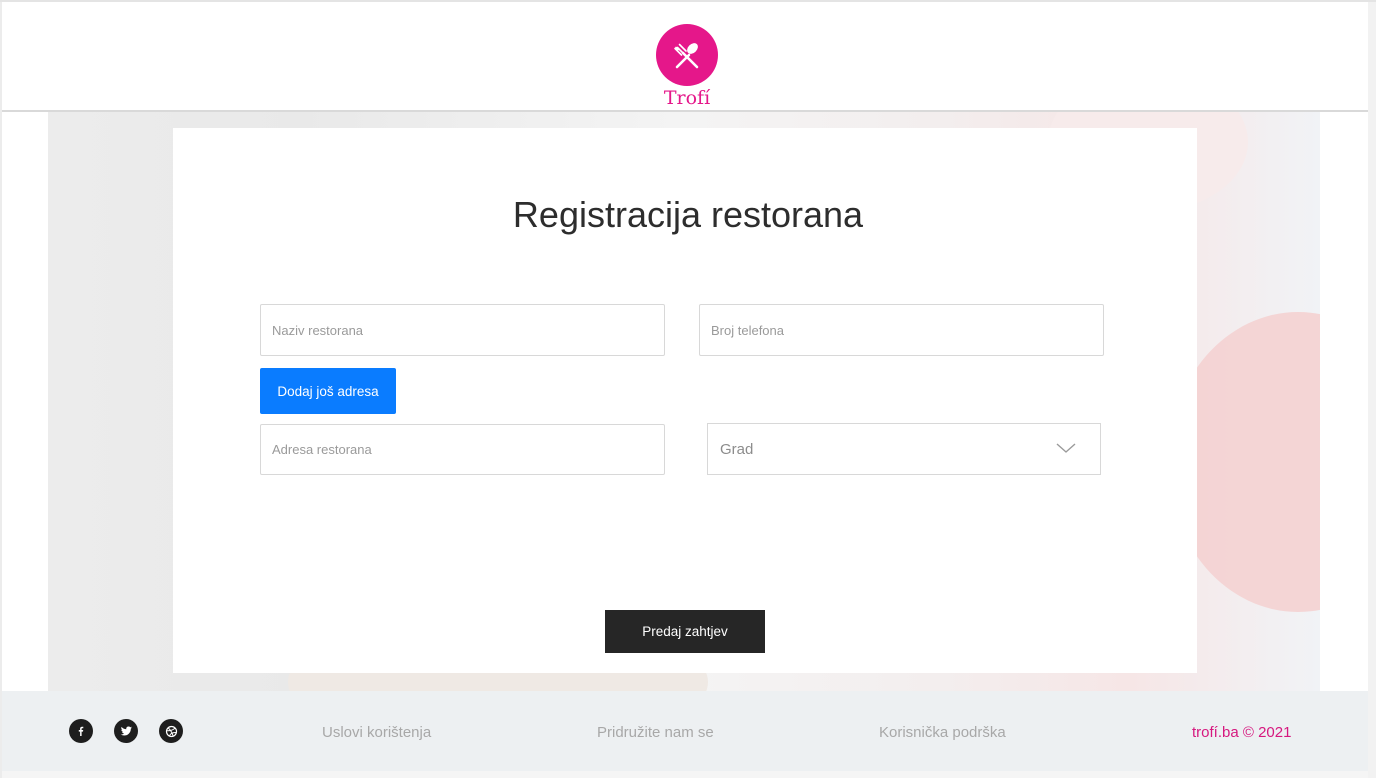 The height and width of the screenshot is (778, 1376). Describe the element at coordinates (171, 731) in the screenshot. I see `dribbble-icon` at that location.